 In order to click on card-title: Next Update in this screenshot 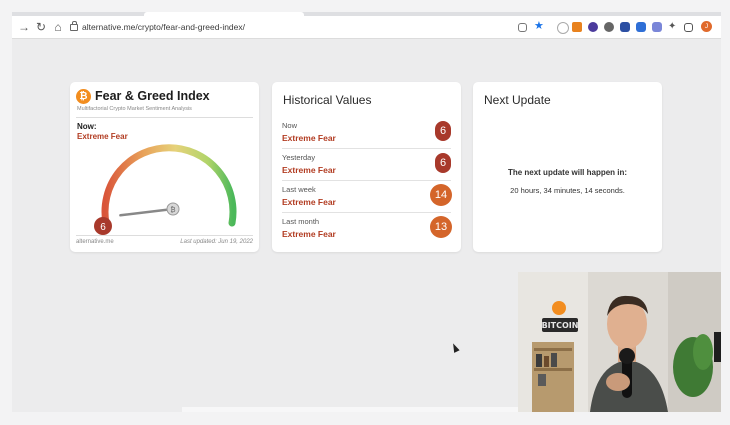, I will do `click(517, 100)`.